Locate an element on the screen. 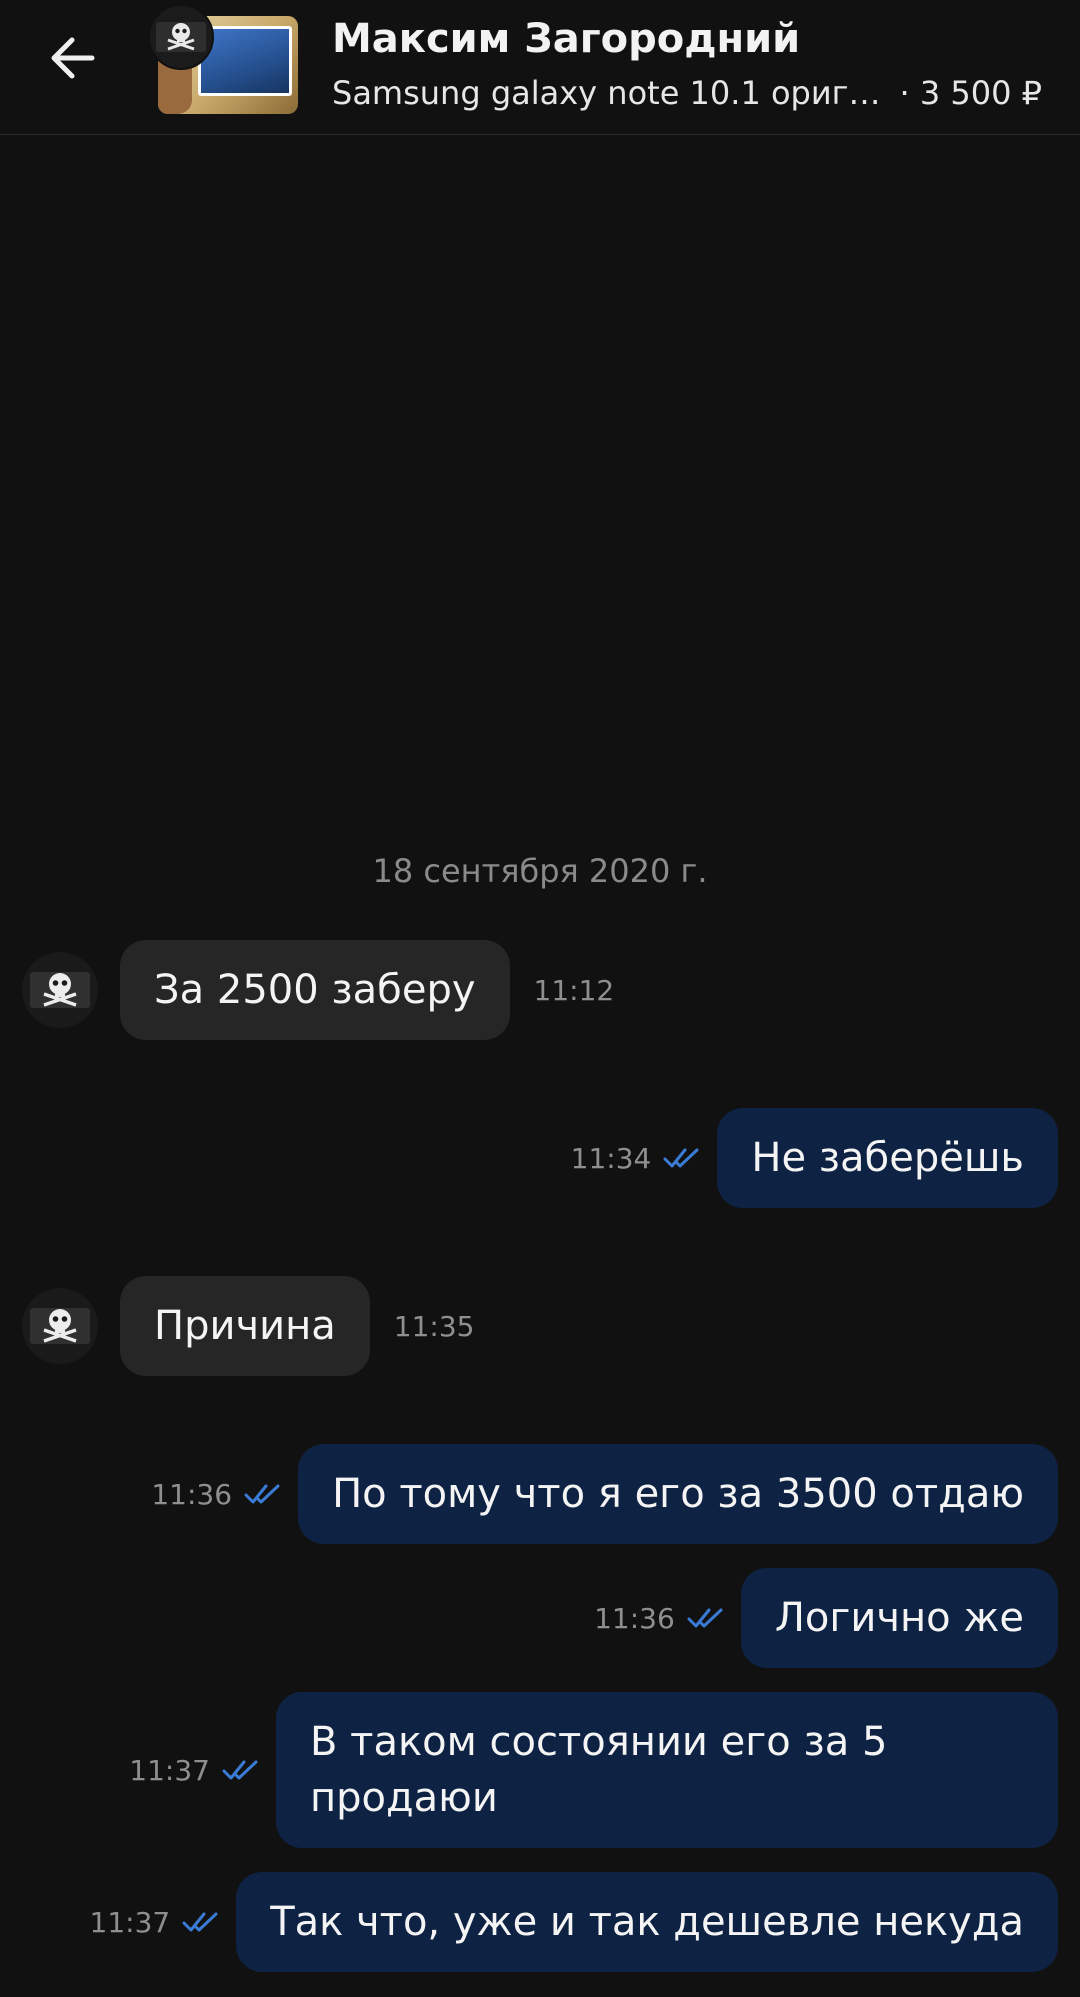 The image size is (1080, 1997). message-time: 11:12 is located at coordinates (574, 990).